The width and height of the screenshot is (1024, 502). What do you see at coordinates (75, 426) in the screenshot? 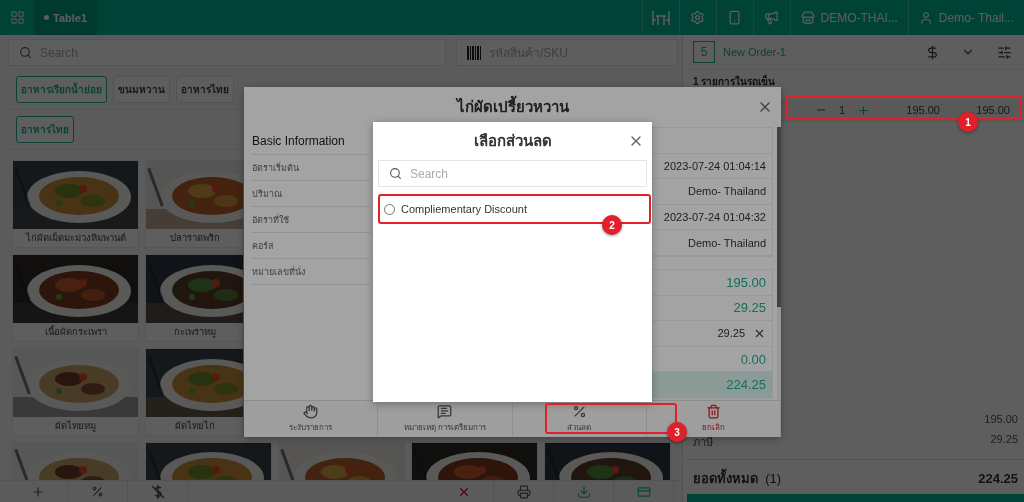
I see `product-name: ผัดไทยหมู` at bounding box center [75, 426].